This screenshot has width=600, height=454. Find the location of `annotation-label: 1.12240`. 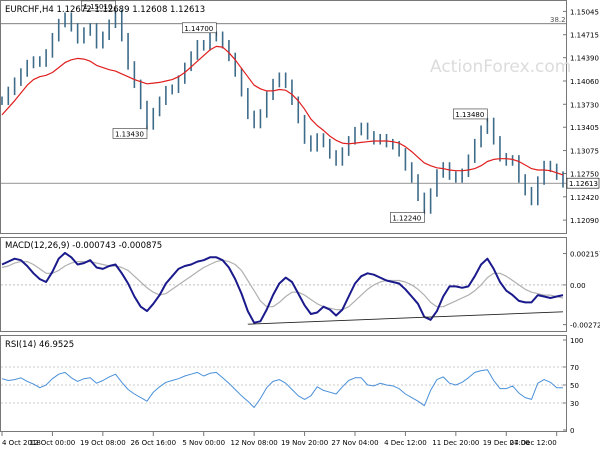

annotation-label: 1.12240 is located at coordinates (406, 219).